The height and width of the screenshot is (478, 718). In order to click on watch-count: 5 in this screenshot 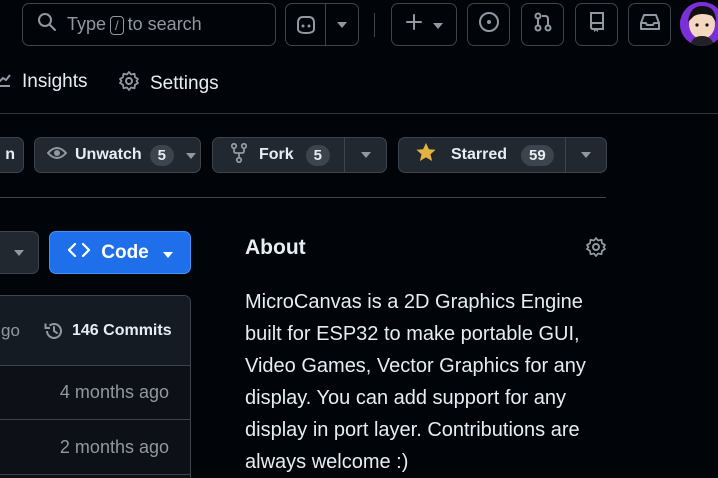, I will do `click(162, 155)`.